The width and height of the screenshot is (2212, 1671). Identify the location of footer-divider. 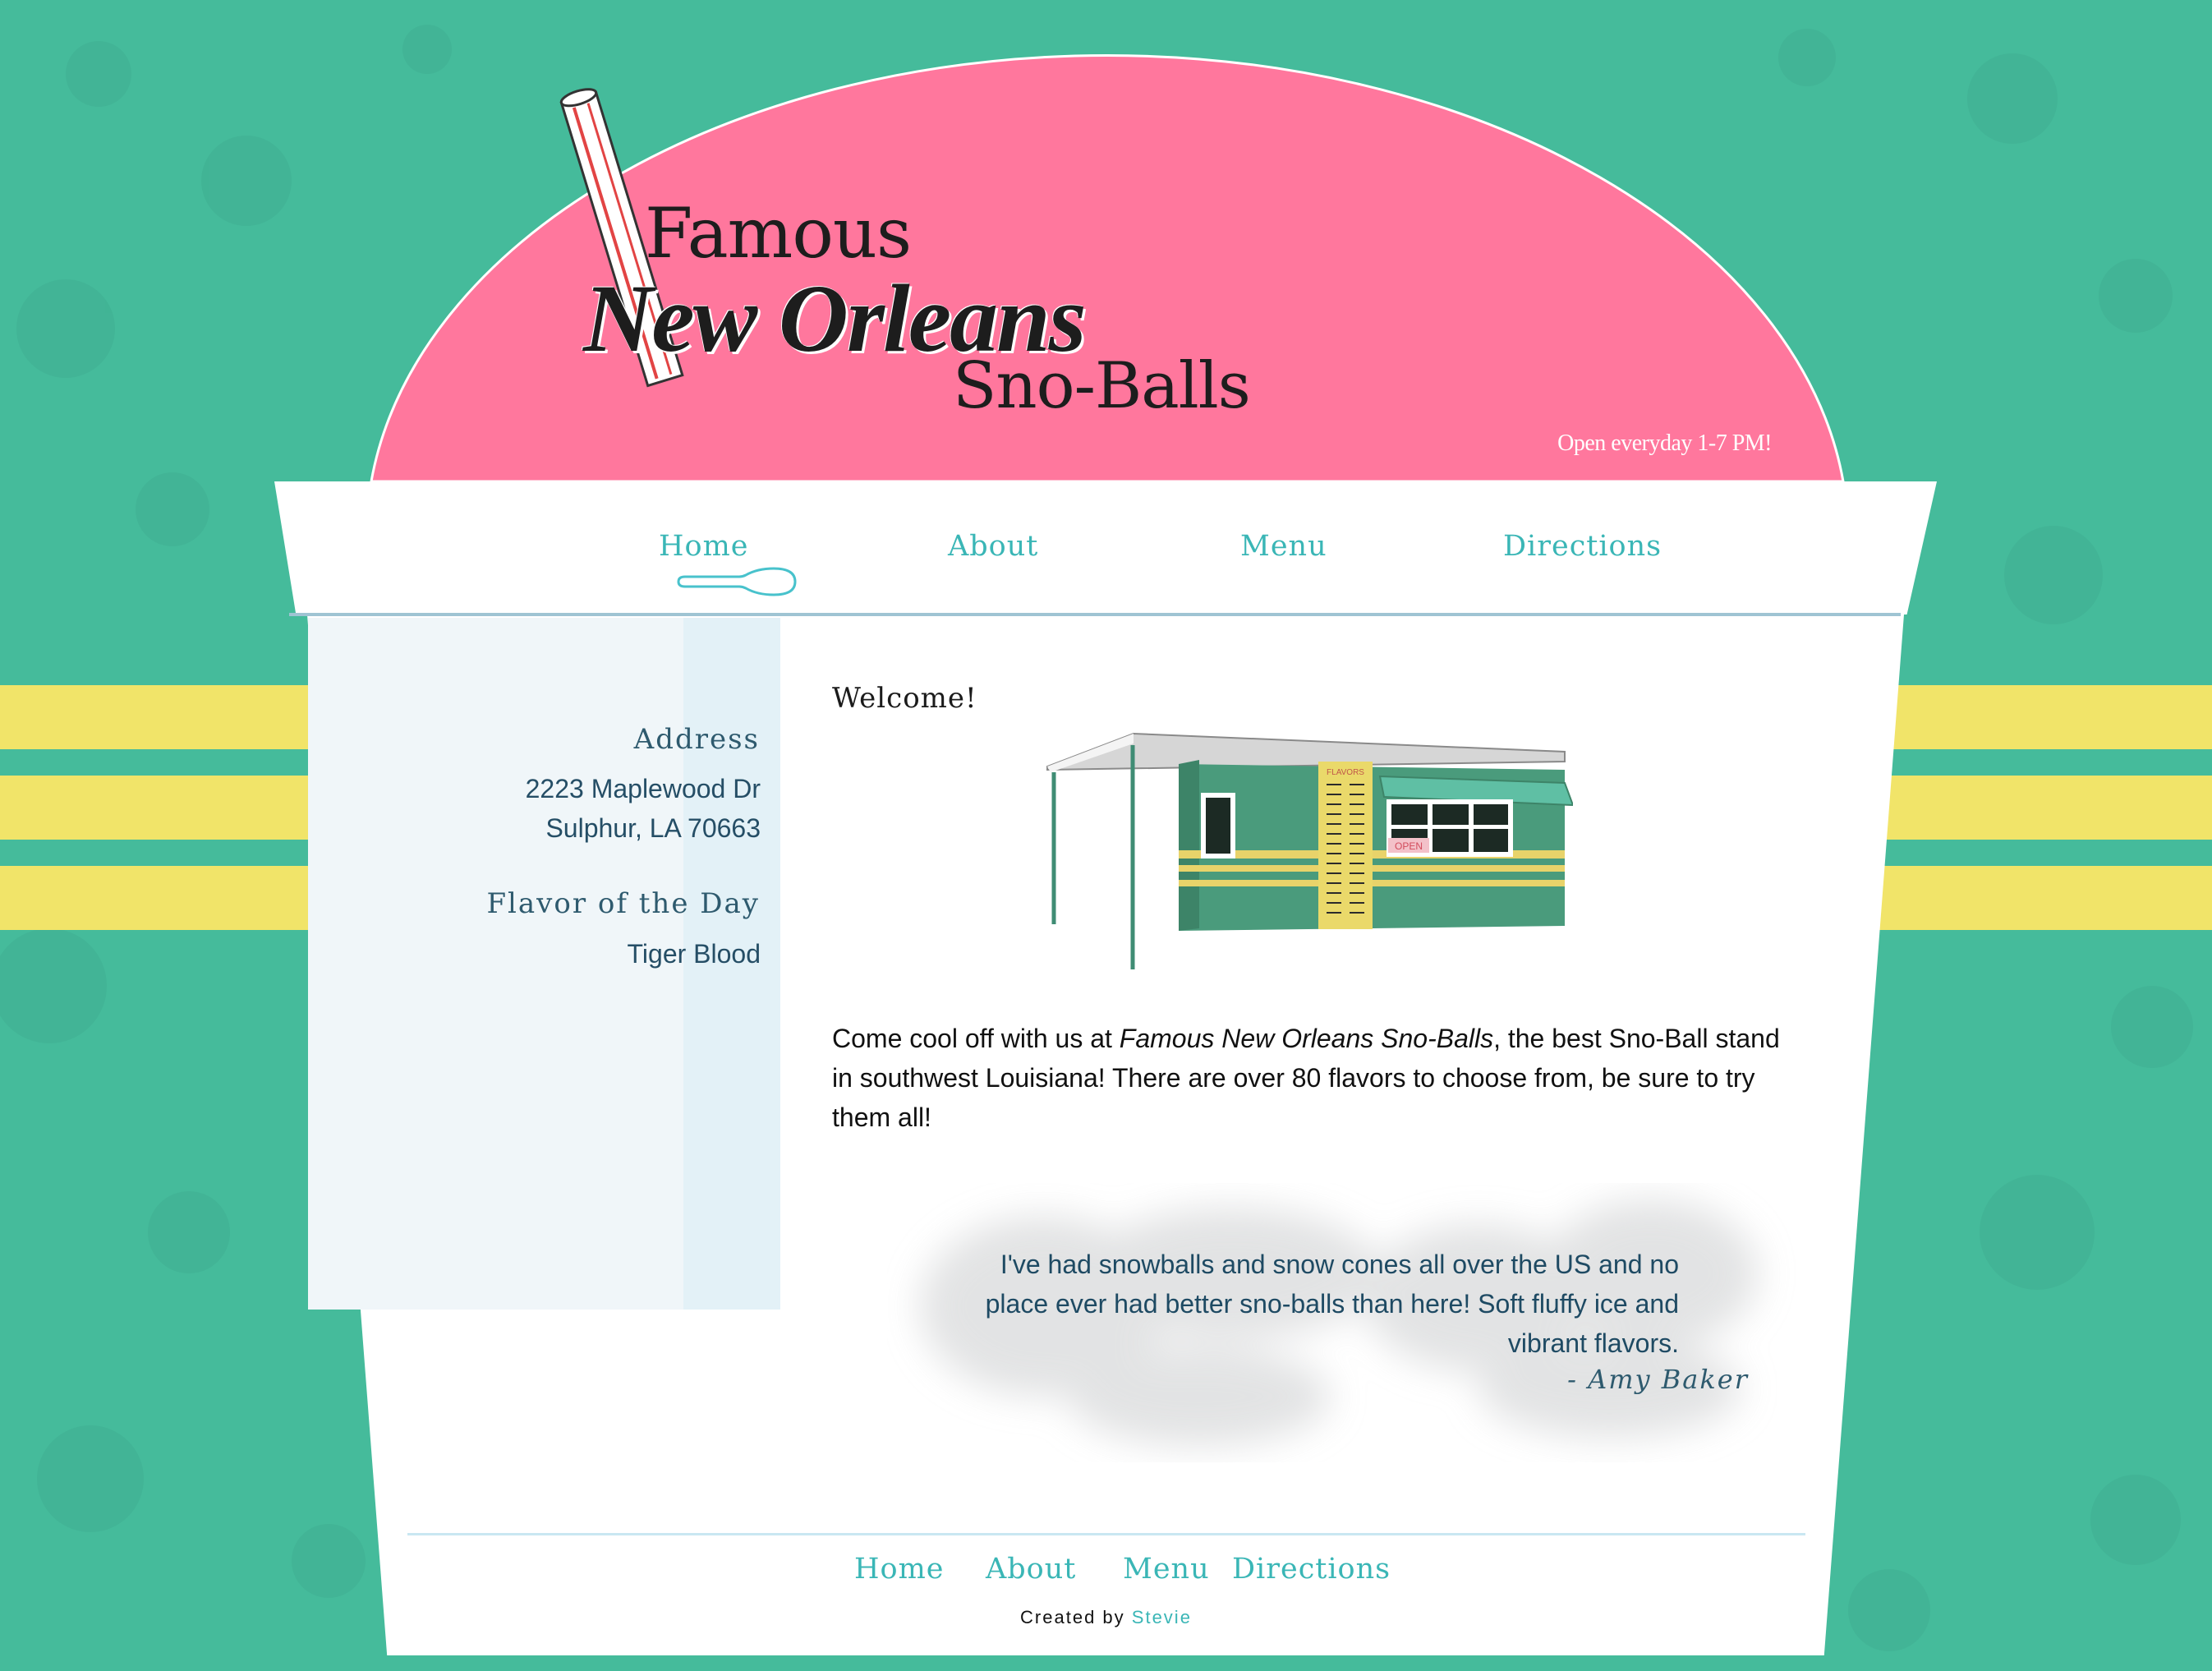
(1106, 1534).